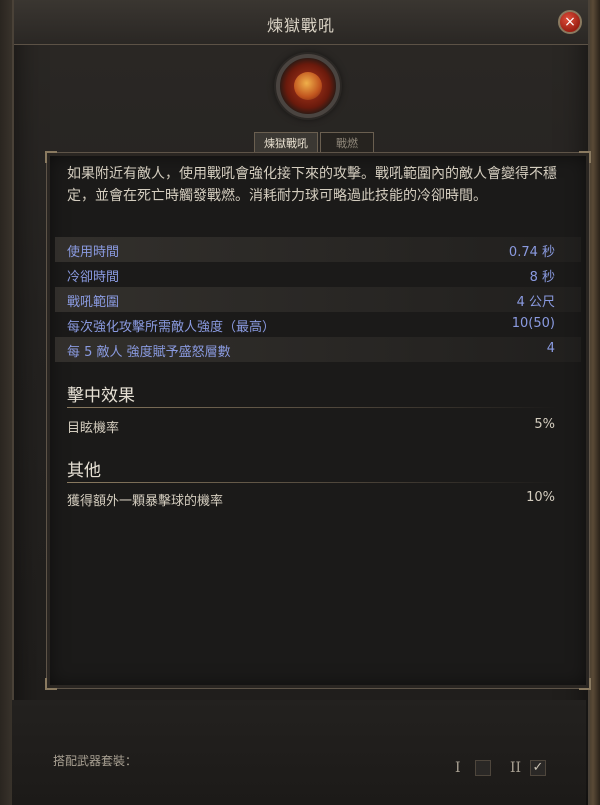 This screenshot has width=600, height=805. Describe the element at coordinates (101, 396) in the screenshot. I see `on-hit-section-title: 擊中效果` at that location.